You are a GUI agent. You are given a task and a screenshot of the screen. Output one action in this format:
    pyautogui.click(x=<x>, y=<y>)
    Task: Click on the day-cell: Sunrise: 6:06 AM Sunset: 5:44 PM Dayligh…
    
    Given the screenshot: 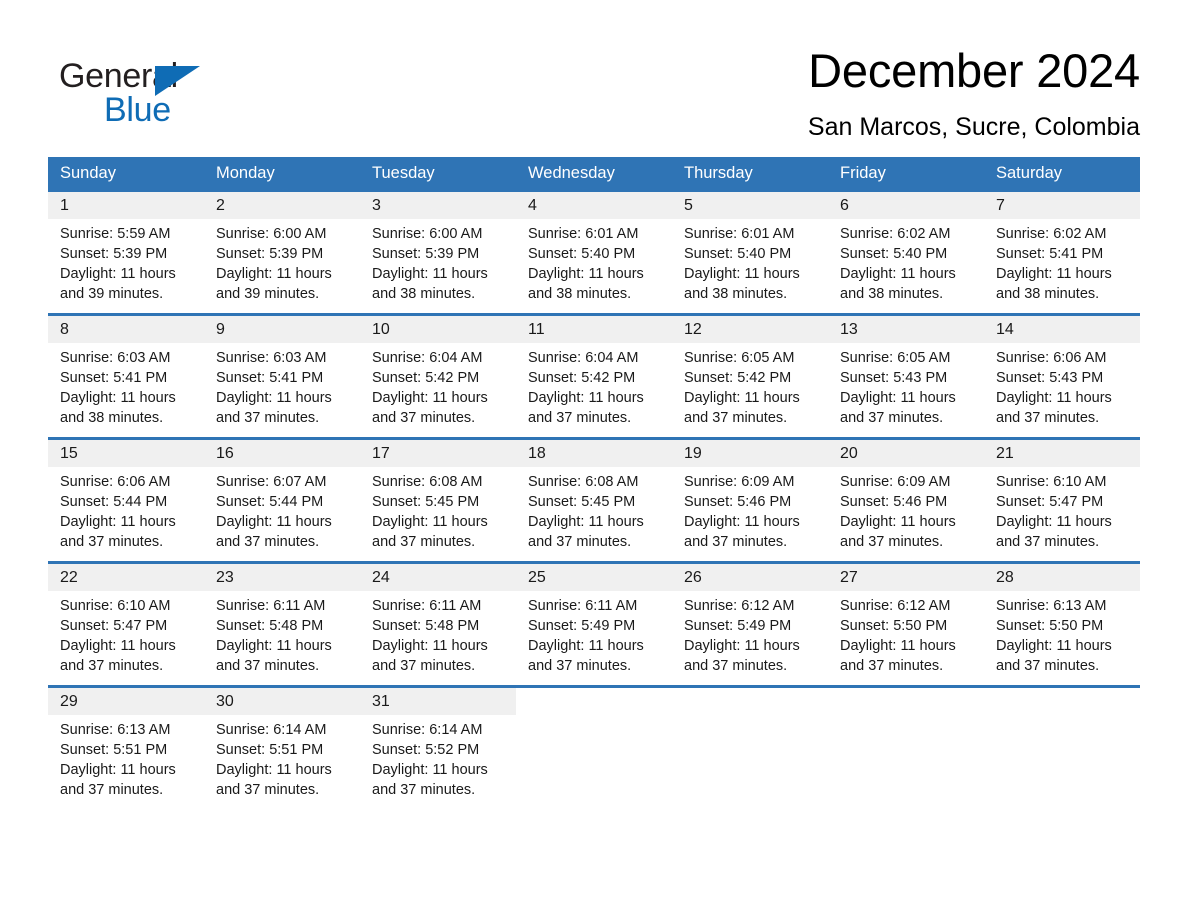 What is the action you would take?
    pyautogui.click(x=126, y=514)
    